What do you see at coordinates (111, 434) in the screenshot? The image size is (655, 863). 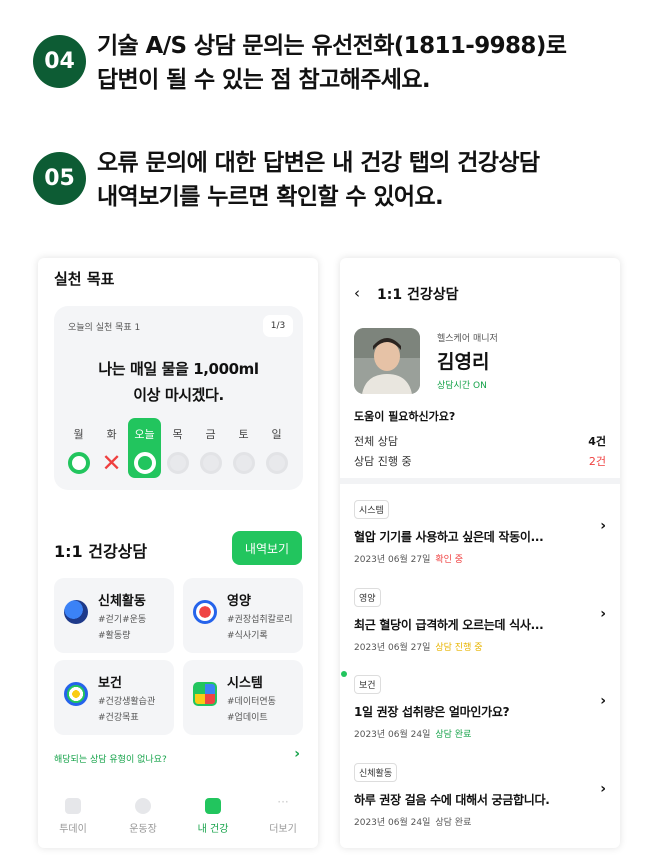 I see `day-label: 화` at bounding box center [111, 434].